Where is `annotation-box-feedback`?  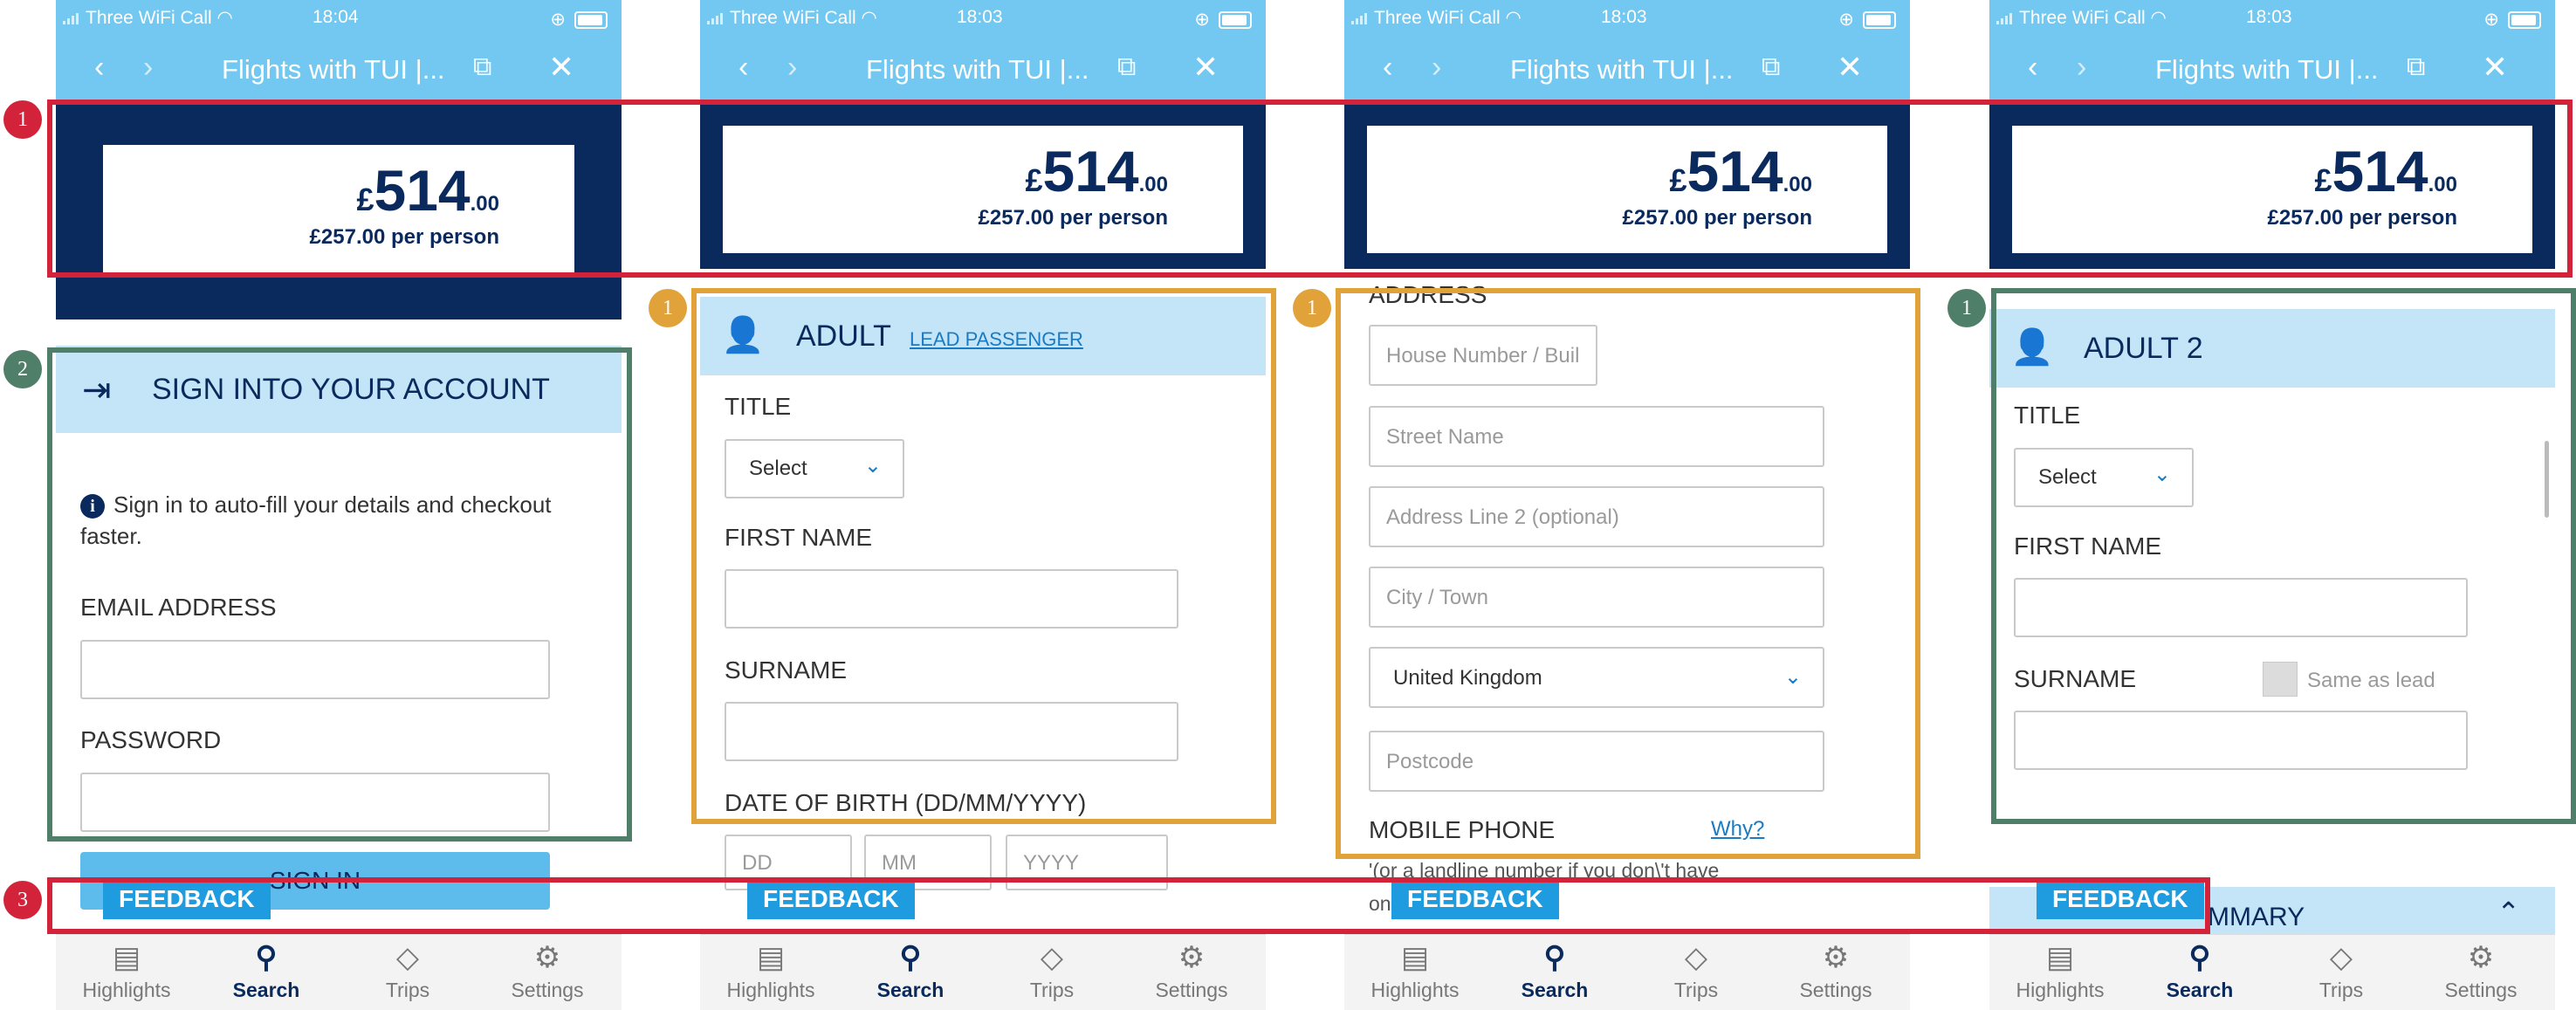 annotation-box-feedback is located at coordinates (1128, 905).